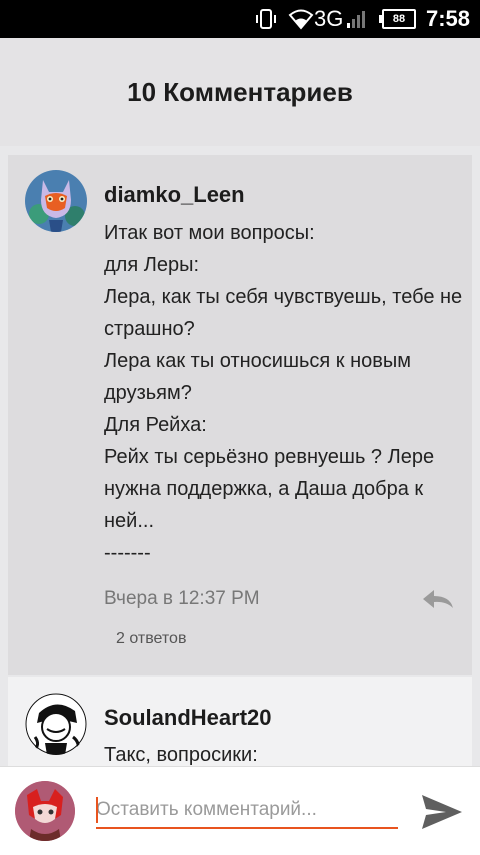 Image resolution: width=480 pixels, height=855 pixels. What do you see at coordinates (258, 377) in the screenshot?
I see `comment-line: Лера как ты относишься к новым друзьям?` at bounding box center [258, 377].